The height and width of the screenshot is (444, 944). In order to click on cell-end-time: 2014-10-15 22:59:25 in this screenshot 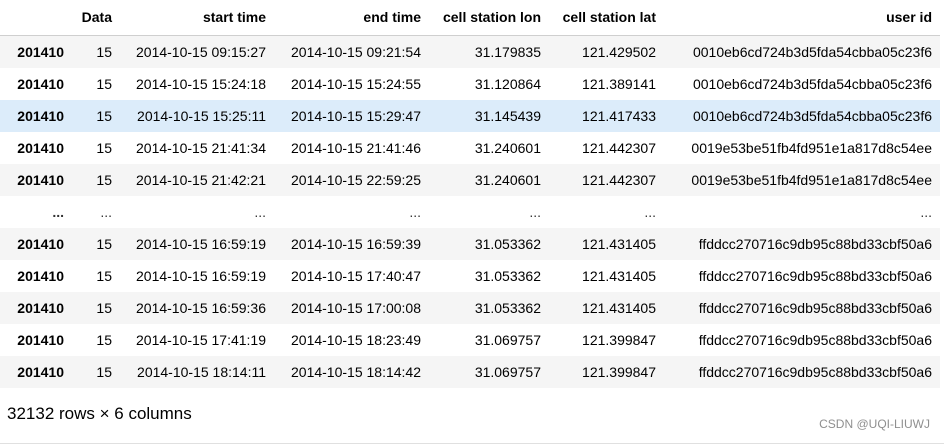, I will do `click(356, 180)`.